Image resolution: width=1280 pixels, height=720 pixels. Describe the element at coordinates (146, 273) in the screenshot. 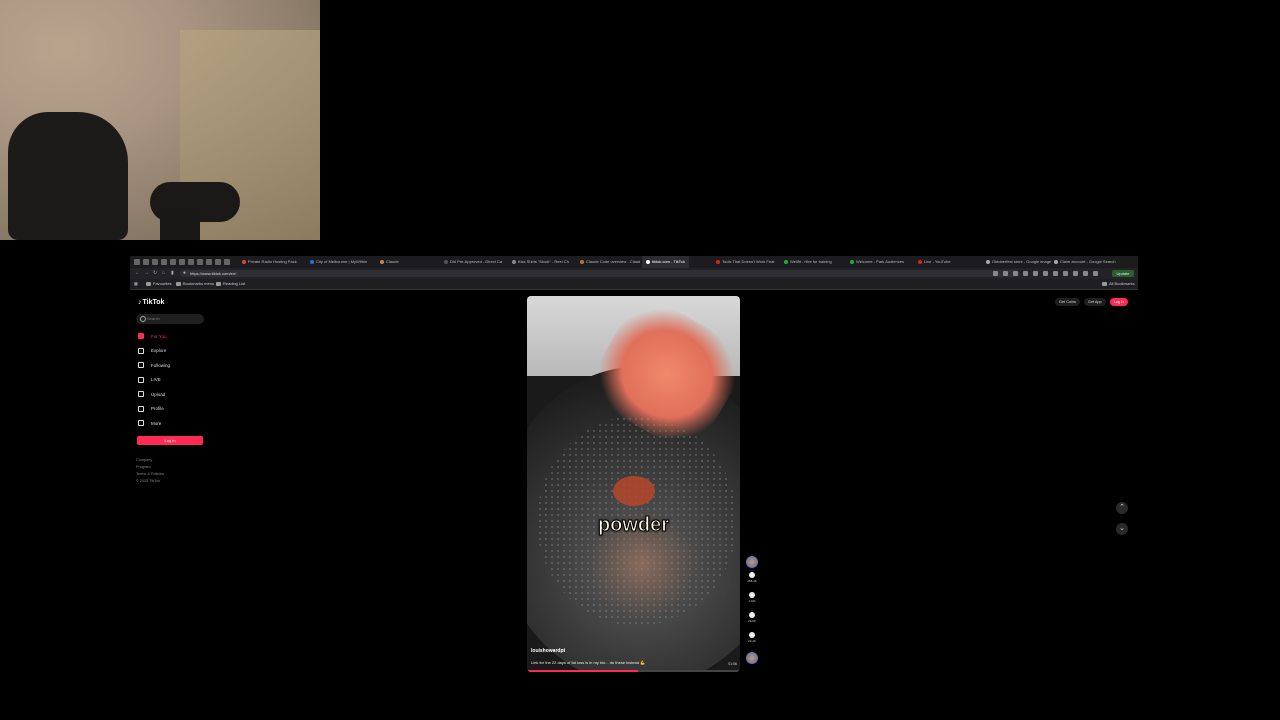

I see `forward-icon: →` at that location.